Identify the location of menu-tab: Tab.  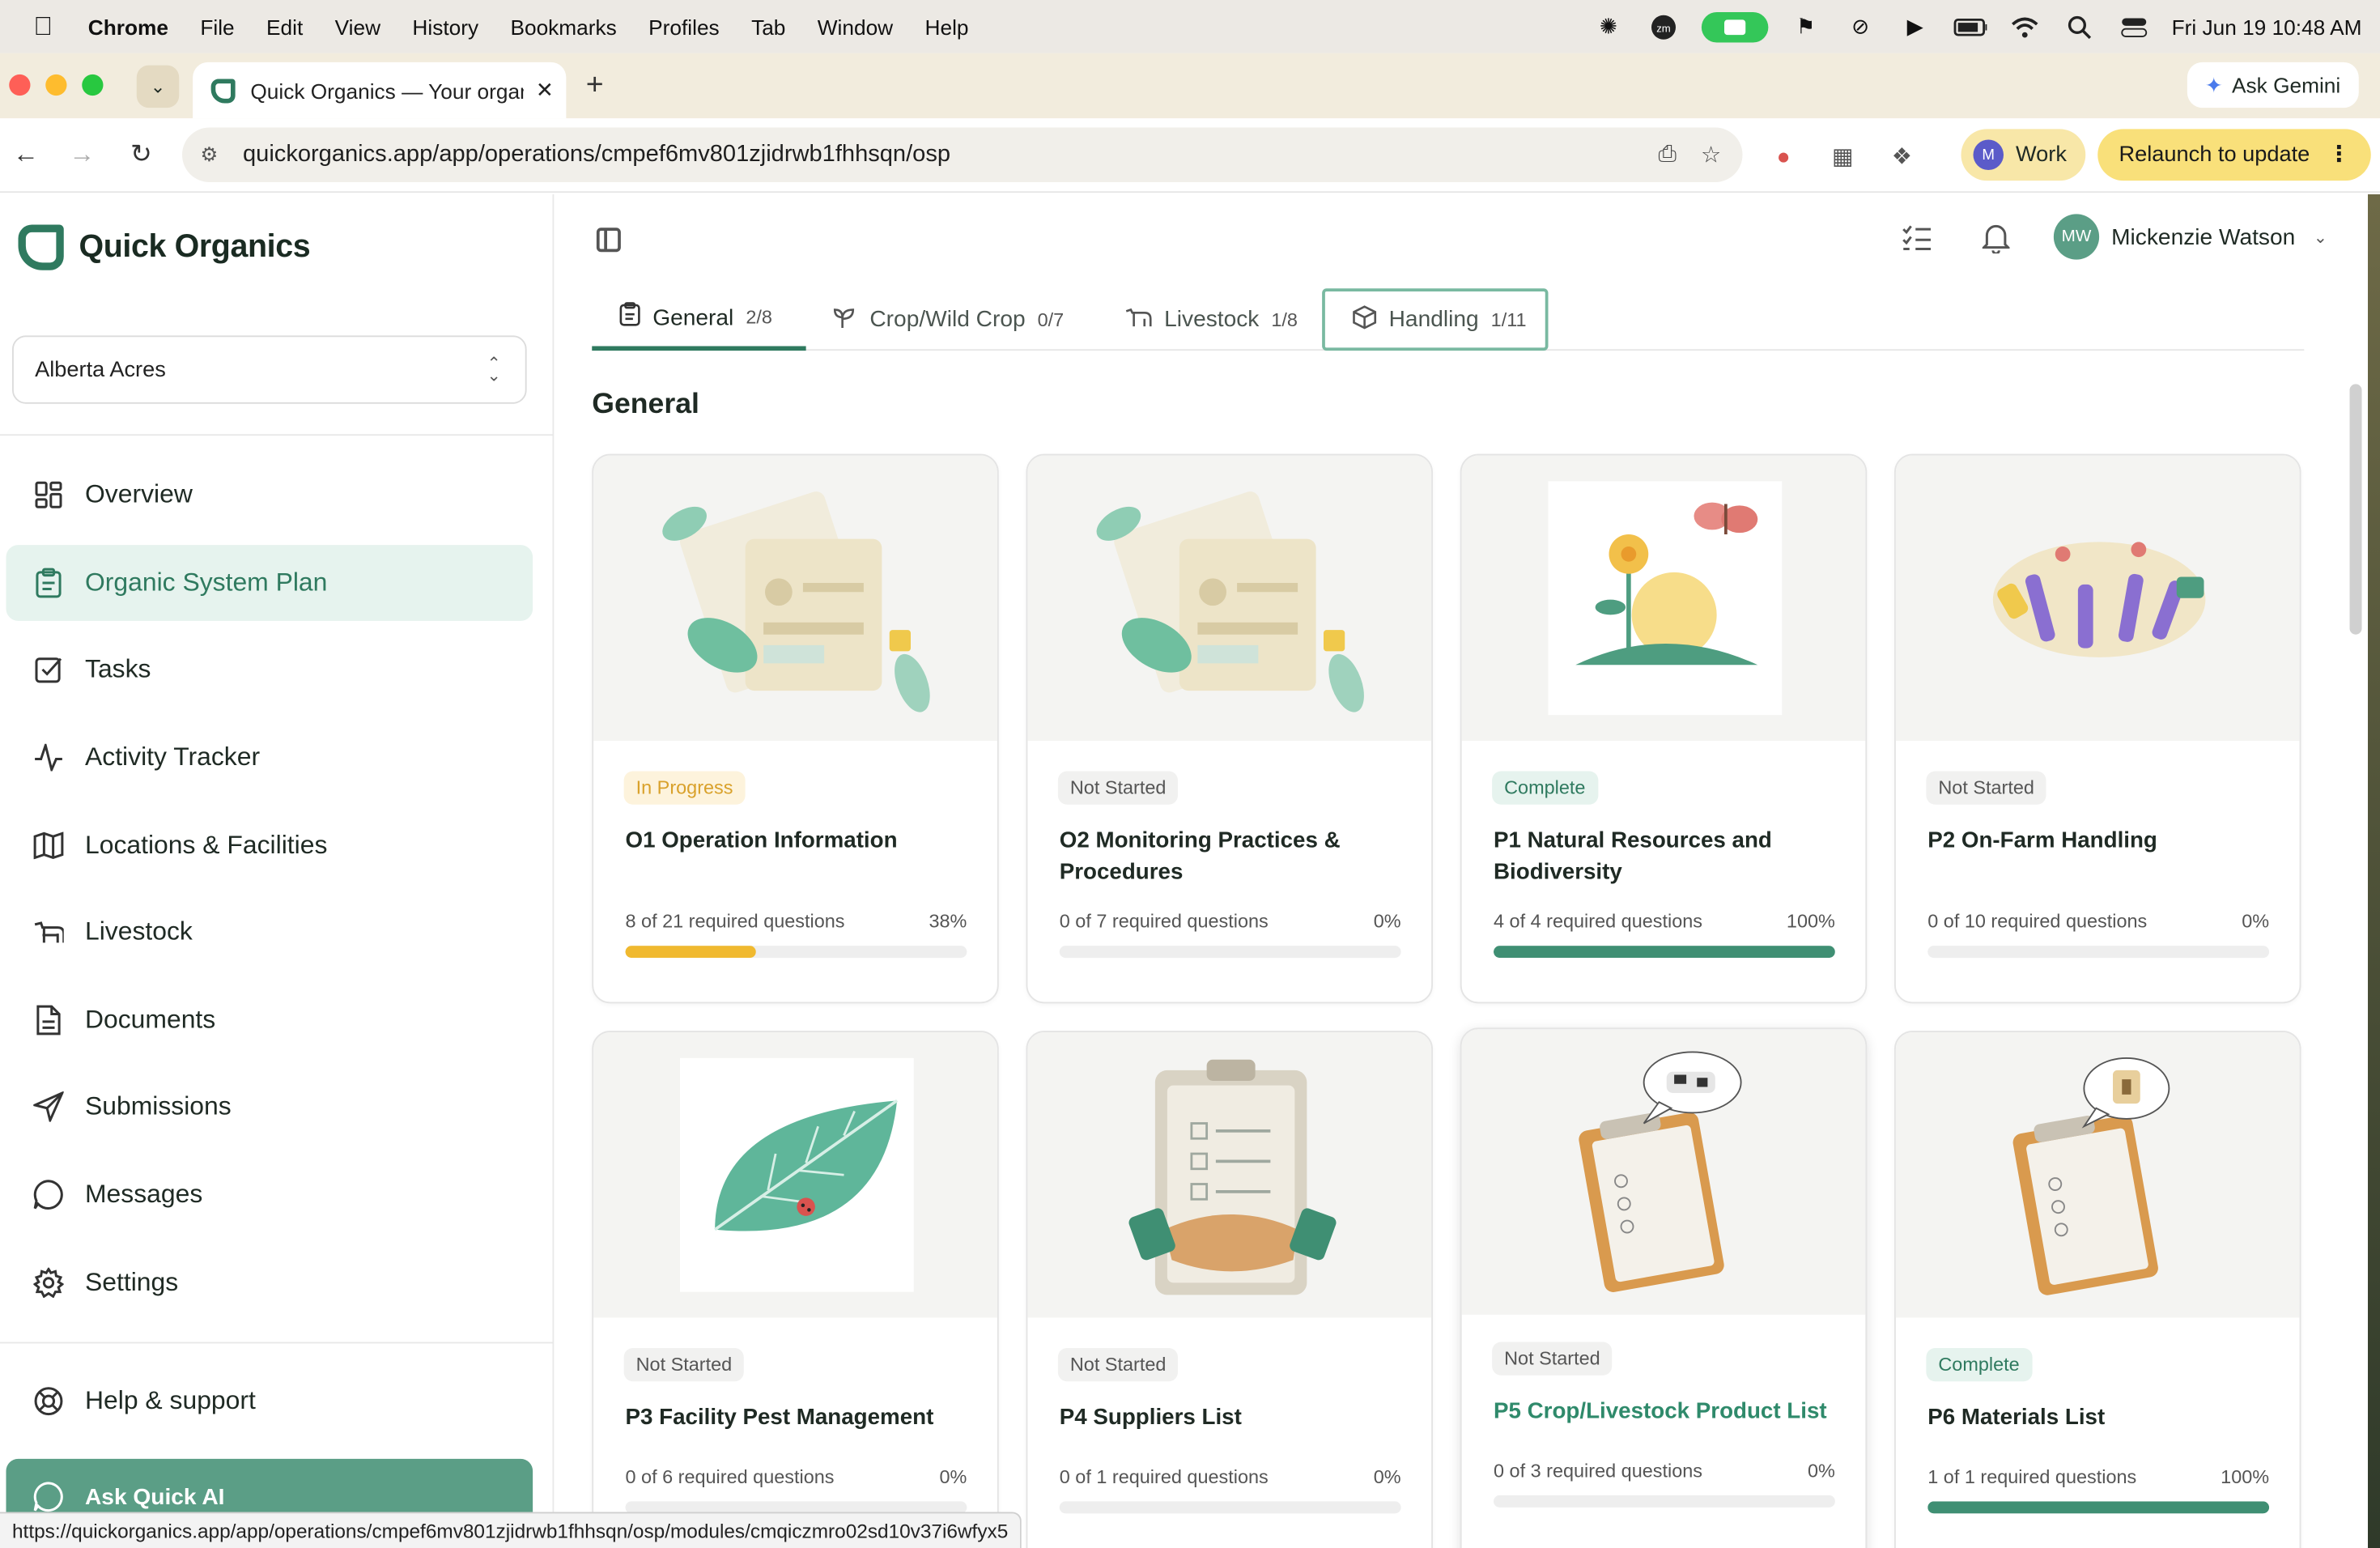
(768, 27).